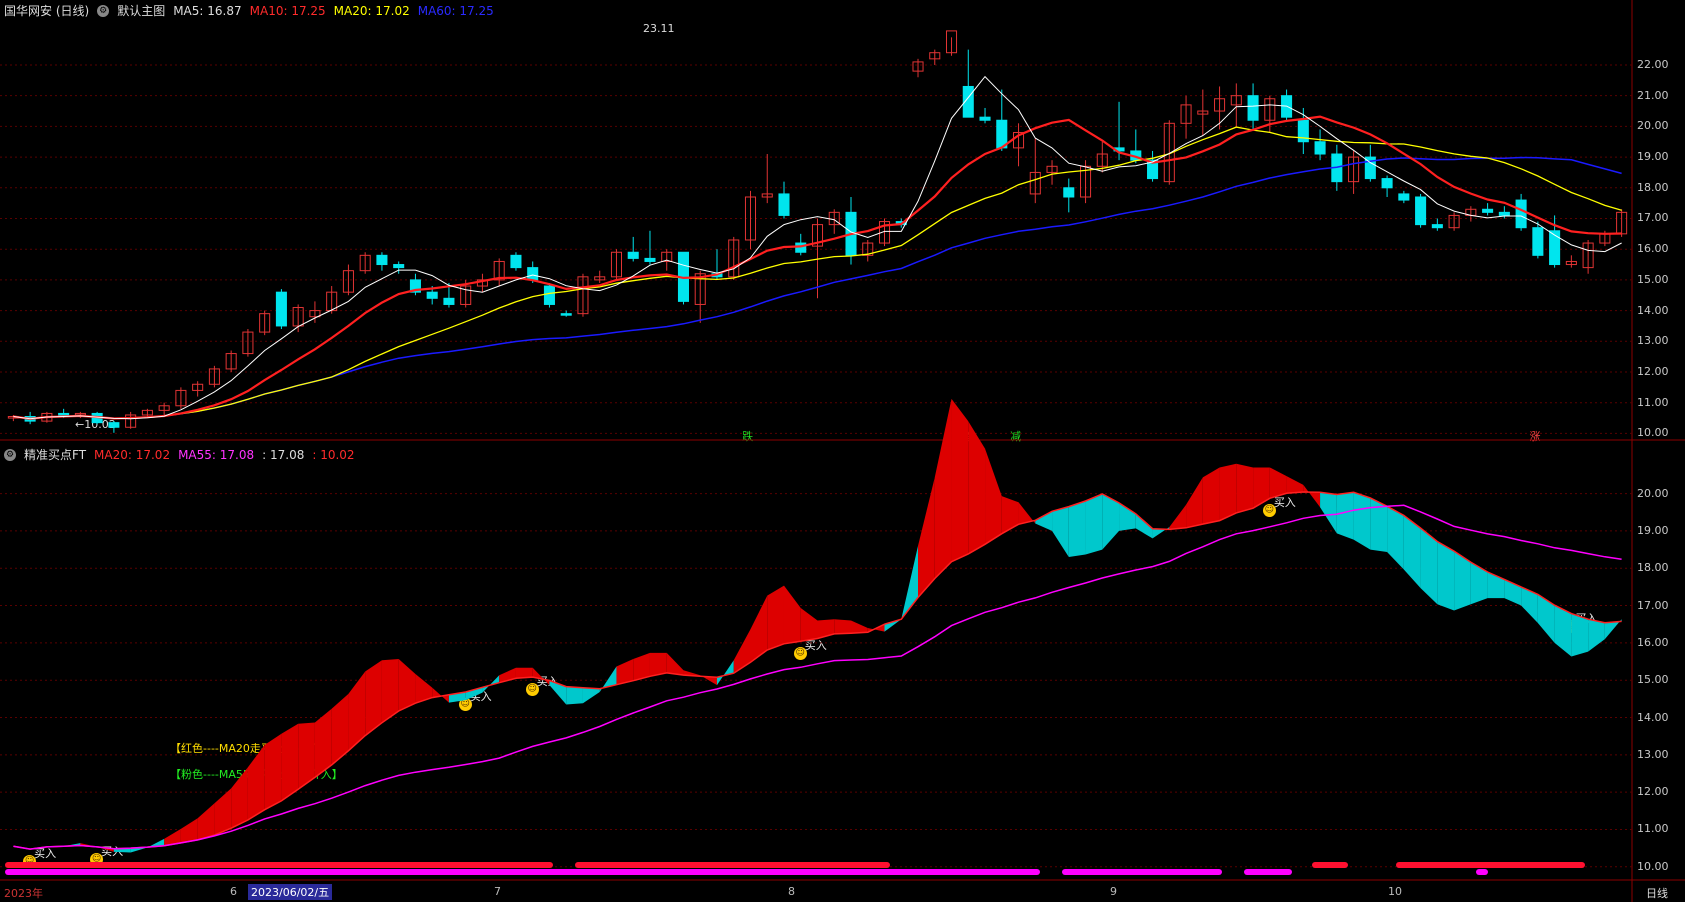 This screenshot has width=1685, height=902. What do you see at coordinates (1653, 341) in the screenshot?
I see `y-tick-label: 13.00` at bounding box center [1653, 341].